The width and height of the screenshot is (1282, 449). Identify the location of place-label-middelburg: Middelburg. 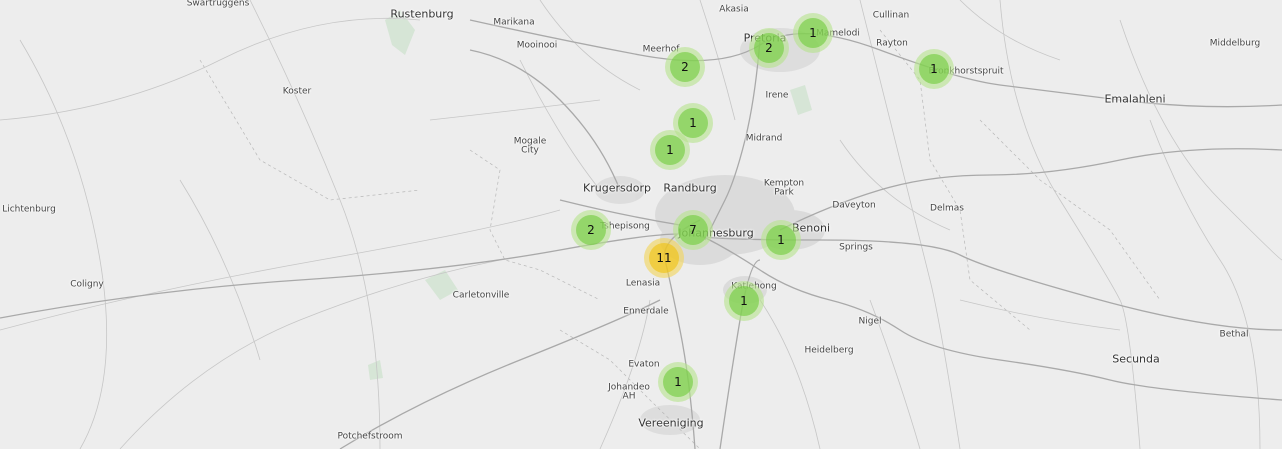
(1235, 43).